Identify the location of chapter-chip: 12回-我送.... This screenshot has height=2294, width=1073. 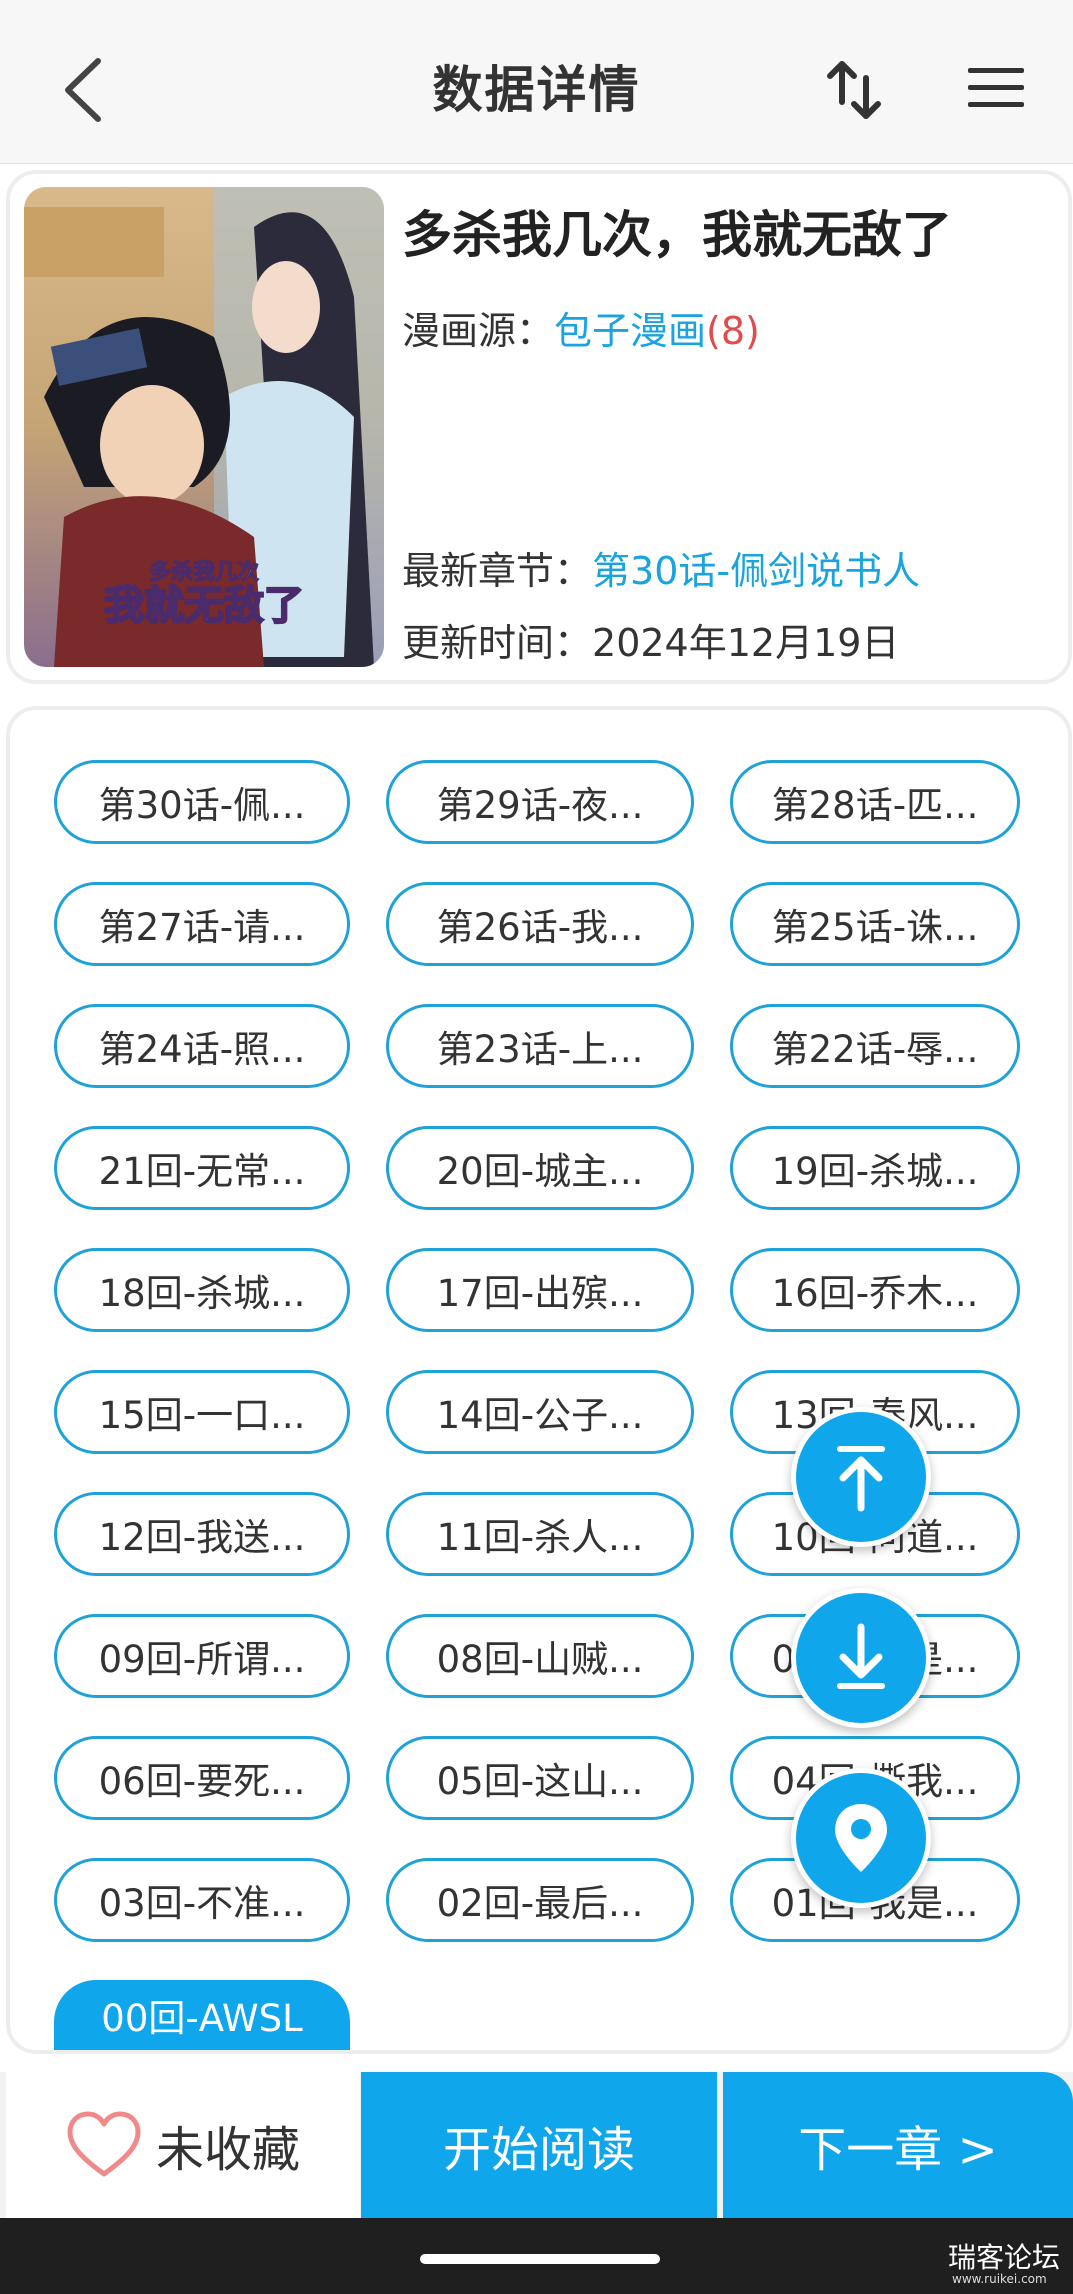
(202, 1534).